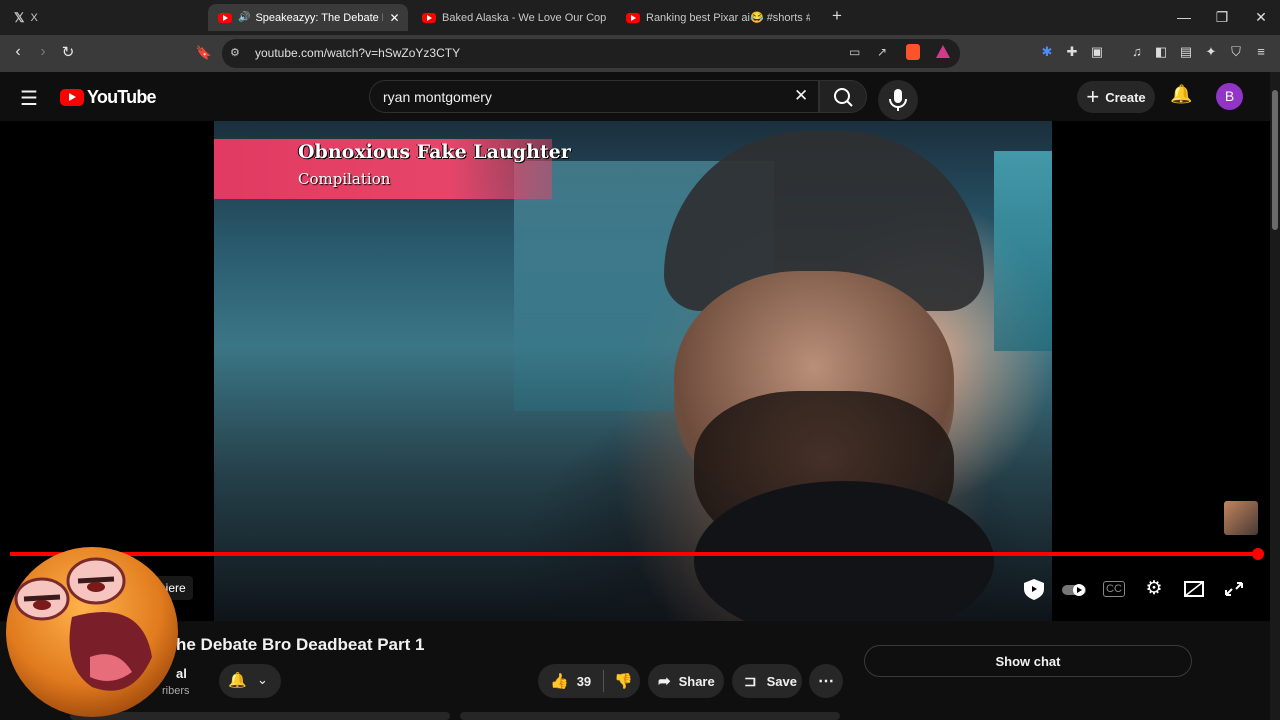 This screenshot has height=720, width=1280. Describe the element at coordinates (837, 16) in the screenshot. I see `new-tab-button: +` at that location.